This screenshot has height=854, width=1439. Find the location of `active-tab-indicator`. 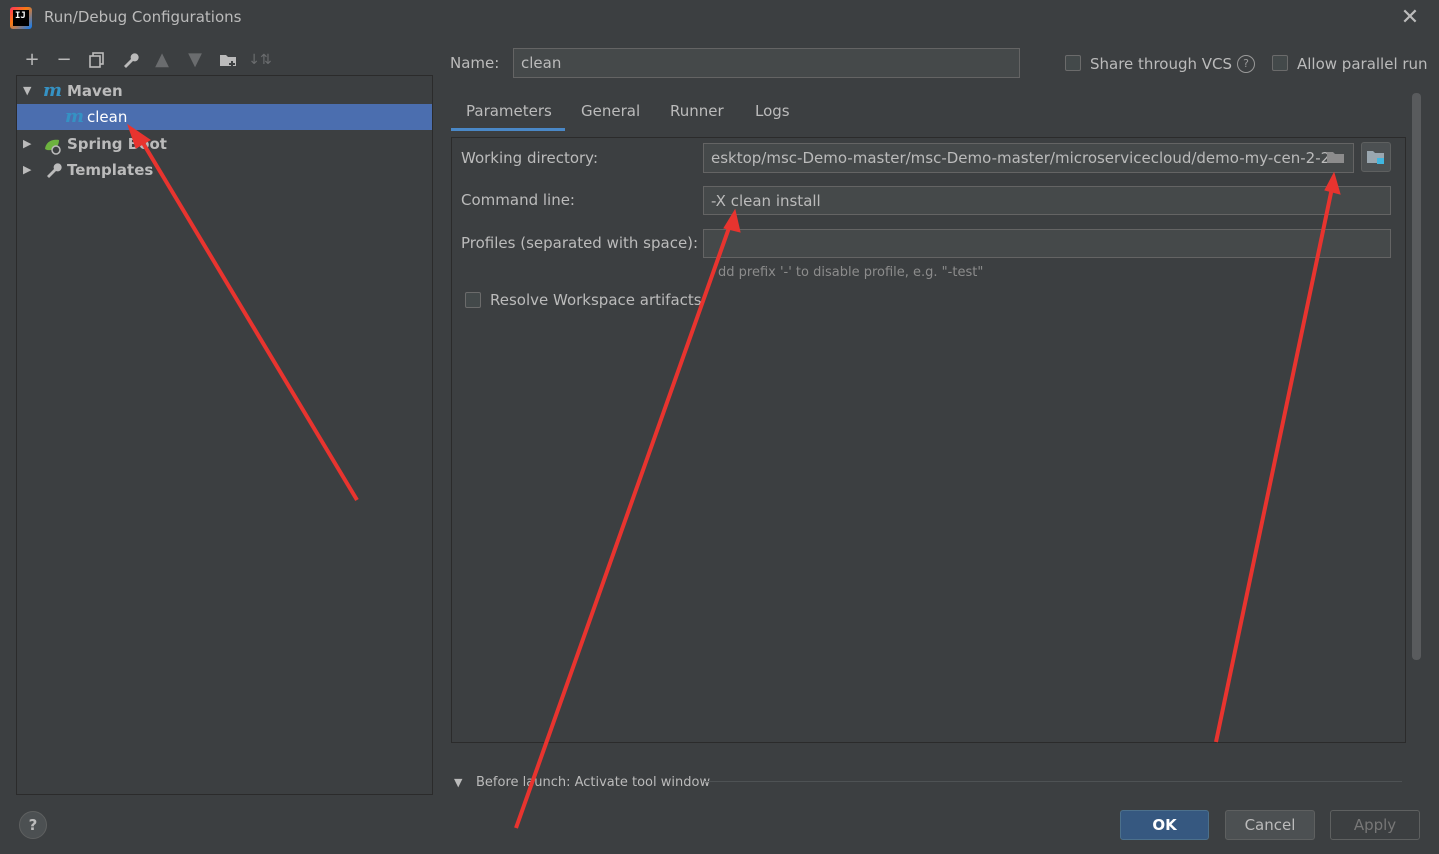

active-tab-indicator is located at coordinates (508, 129).